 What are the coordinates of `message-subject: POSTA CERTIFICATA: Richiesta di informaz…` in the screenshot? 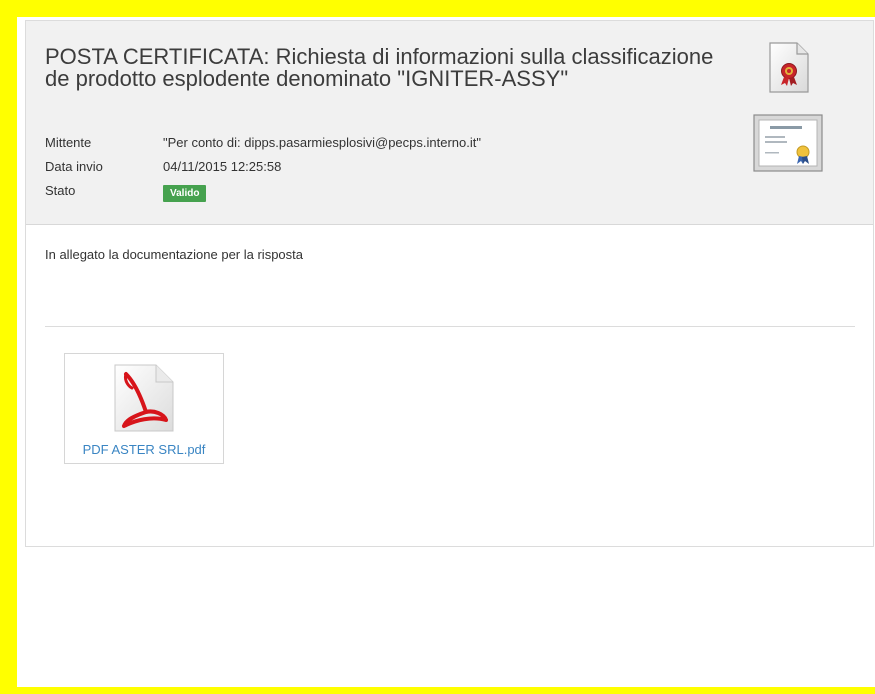 It's located at (379, 67).